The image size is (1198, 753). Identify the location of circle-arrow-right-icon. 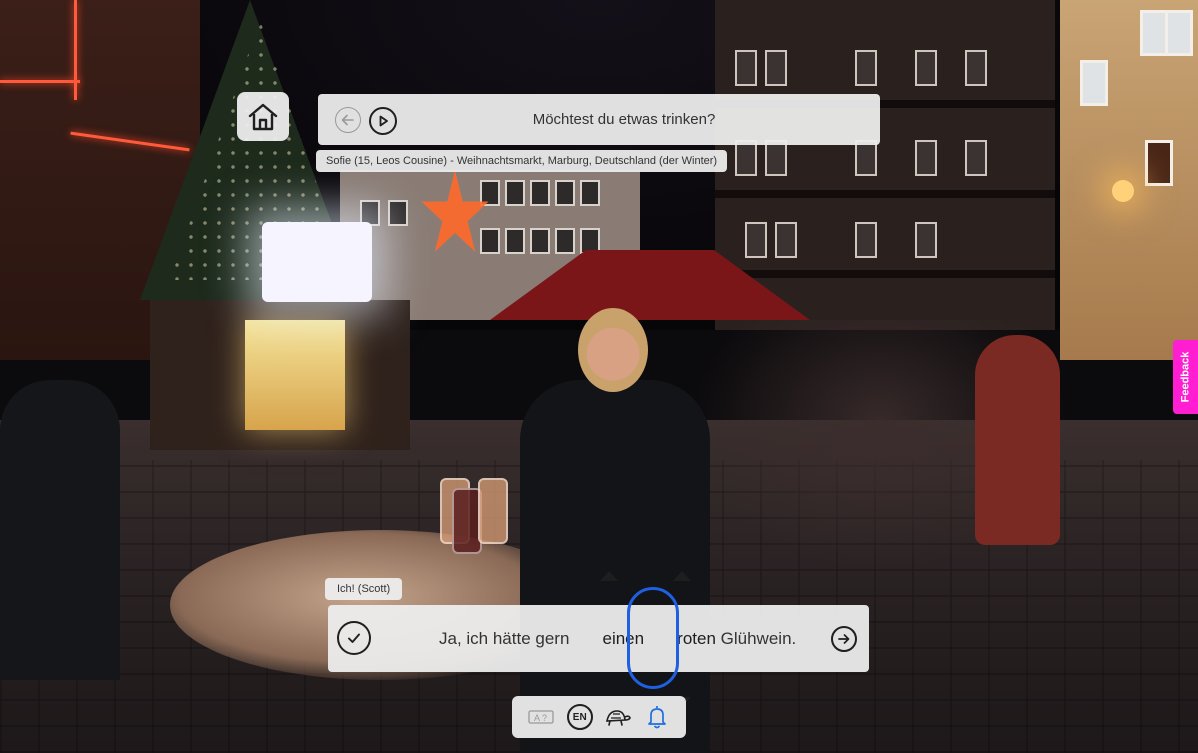
(844, 639).